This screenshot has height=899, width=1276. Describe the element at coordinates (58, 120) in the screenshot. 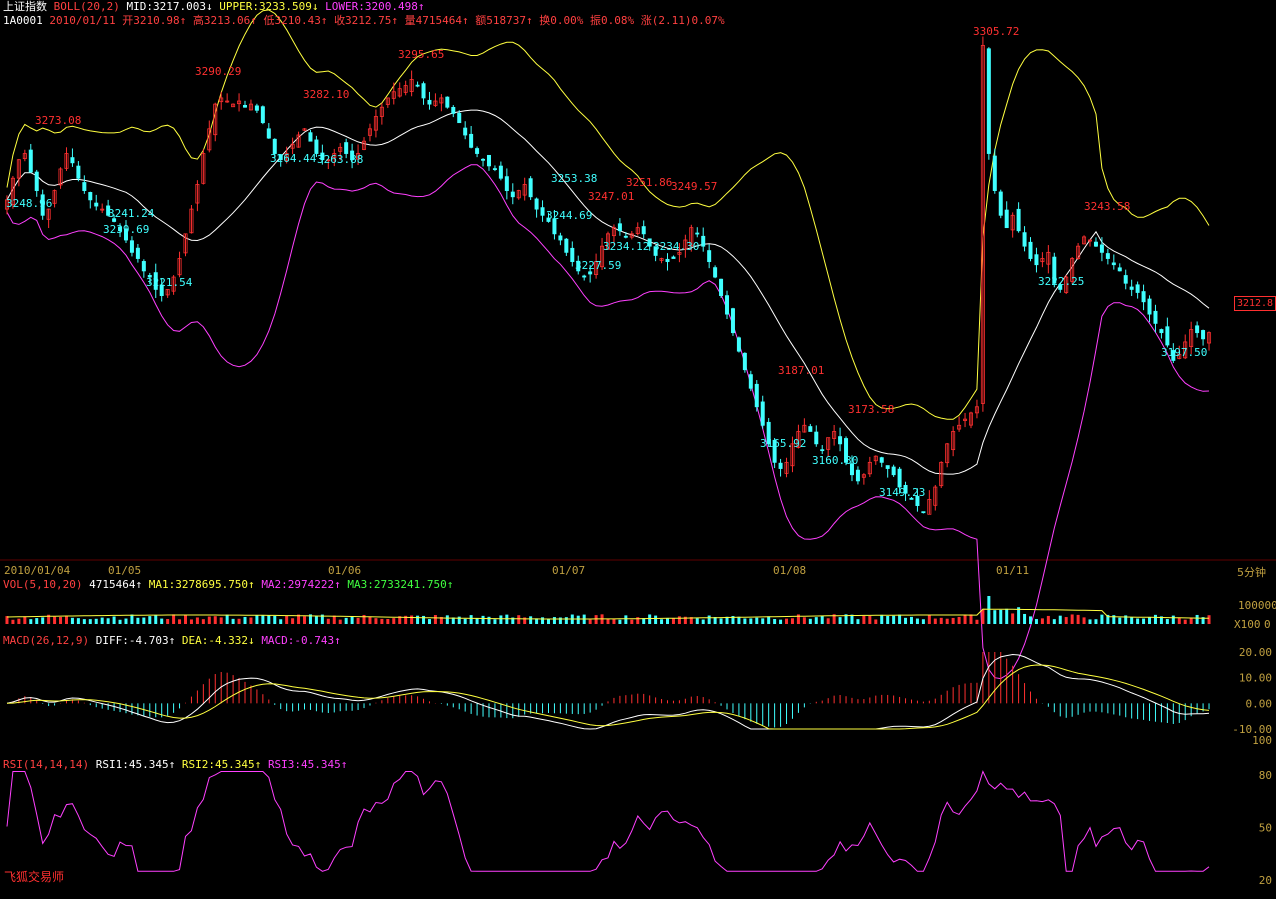

I see `high-price-label: 3273.08` at that location.